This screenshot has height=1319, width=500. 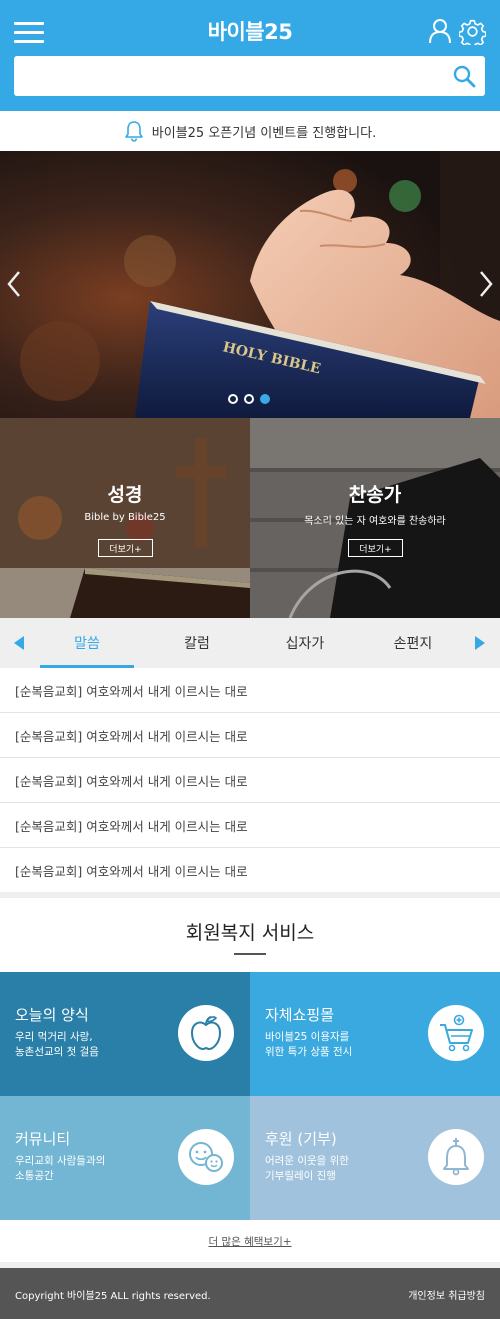 I want to click on service-desc: 바이블25 이용자를 위한 특가 상품 전시, so click(x=309, y=1044).